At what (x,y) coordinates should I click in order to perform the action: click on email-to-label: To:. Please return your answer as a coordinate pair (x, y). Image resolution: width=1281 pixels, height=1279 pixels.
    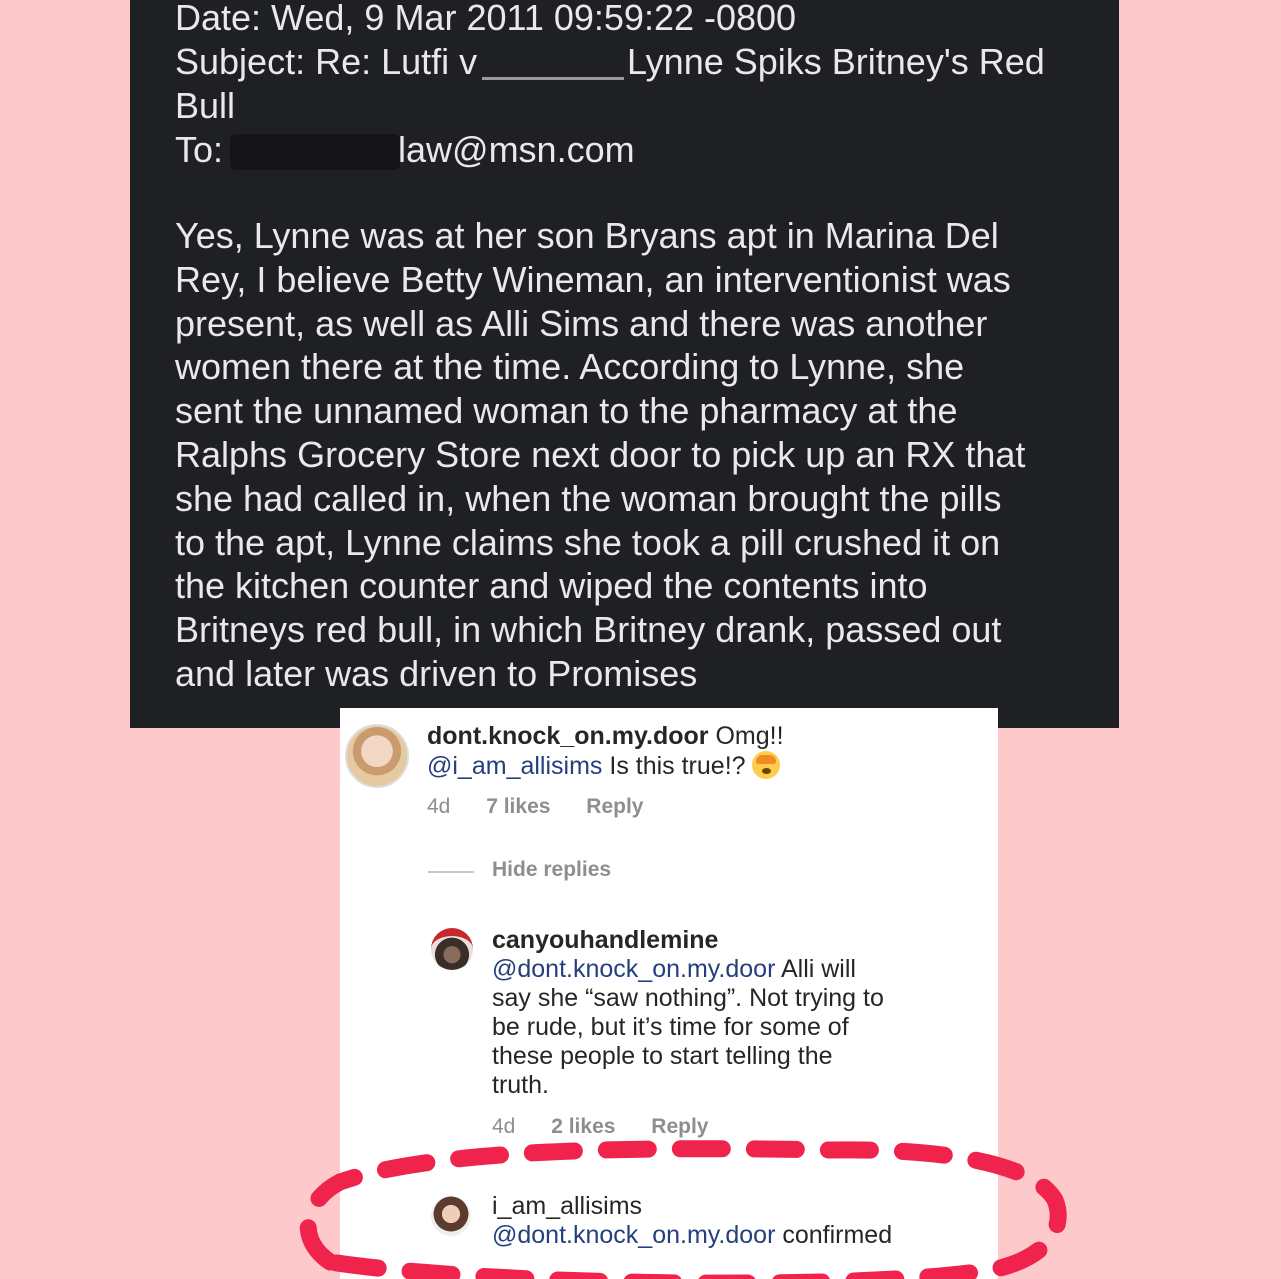
    Looking at the image, I should click on (199, 149).